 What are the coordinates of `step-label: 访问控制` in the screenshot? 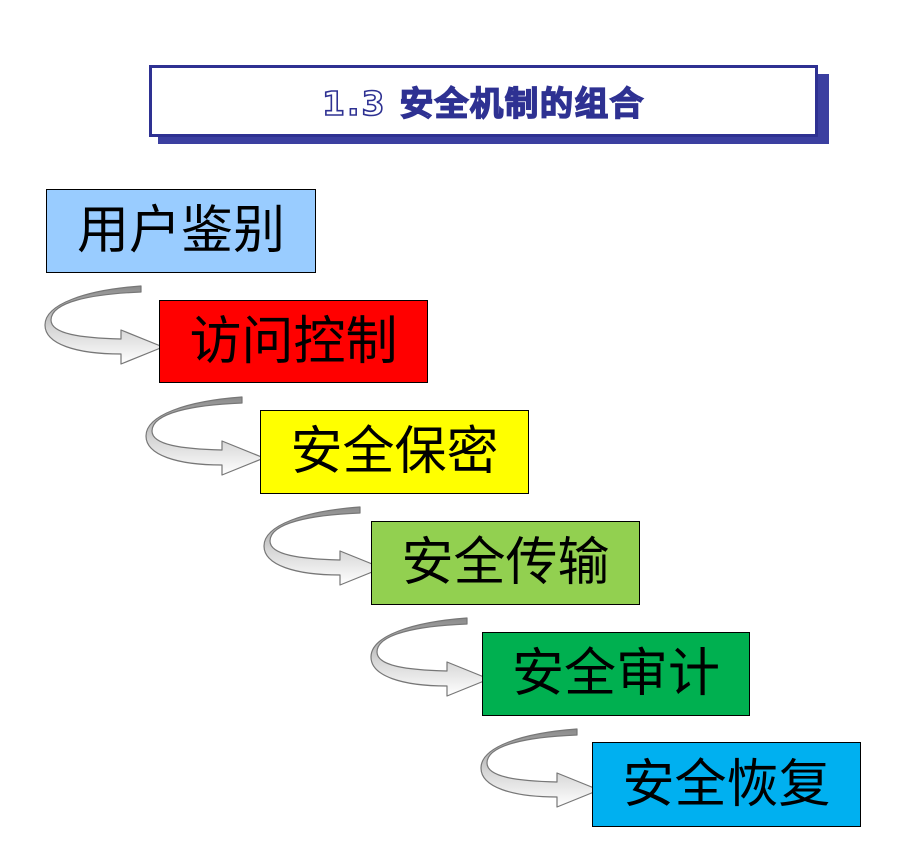 It's located at (293, 341).